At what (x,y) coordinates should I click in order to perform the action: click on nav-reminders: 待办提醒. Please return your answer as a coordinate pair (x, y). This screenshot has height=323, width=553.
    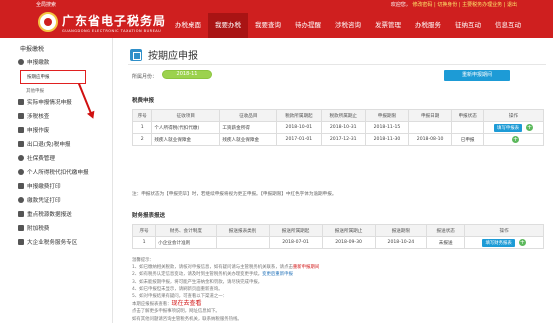
    Looking at the image, I should click on (308, 25).